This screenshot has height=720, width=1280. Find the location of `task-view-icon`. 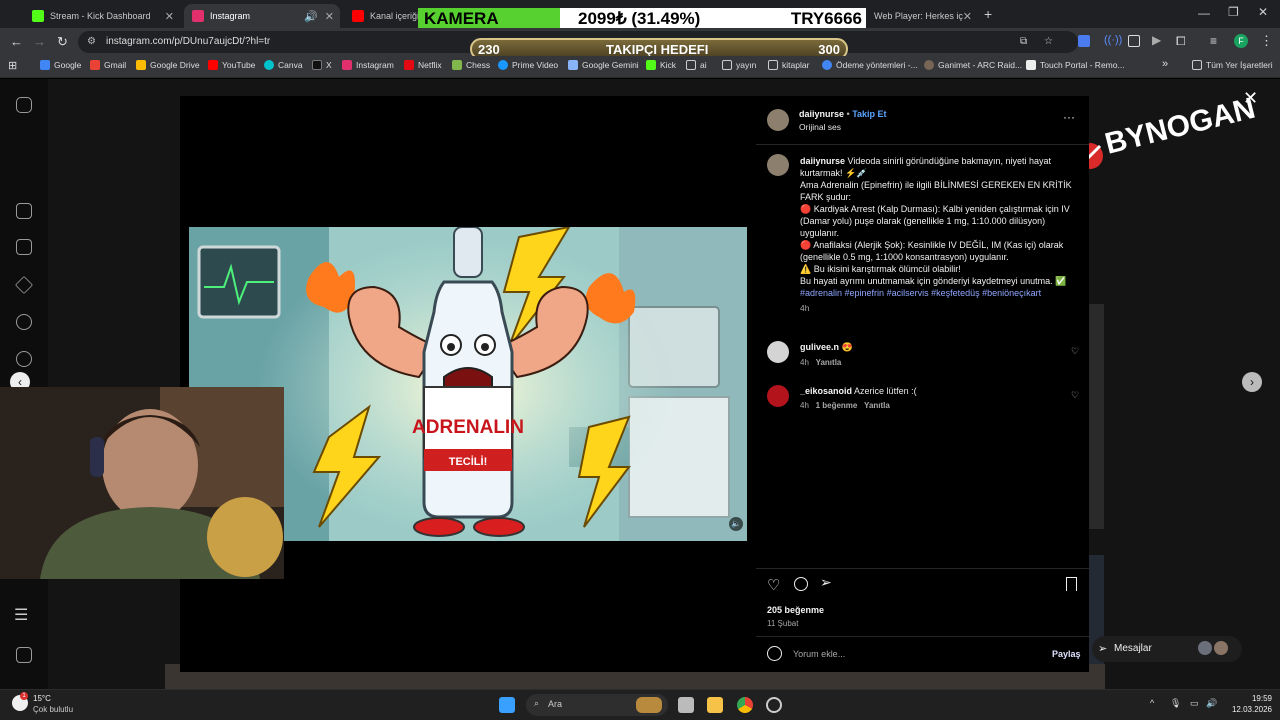

task-view-icon is located at coordinates (686, 705).